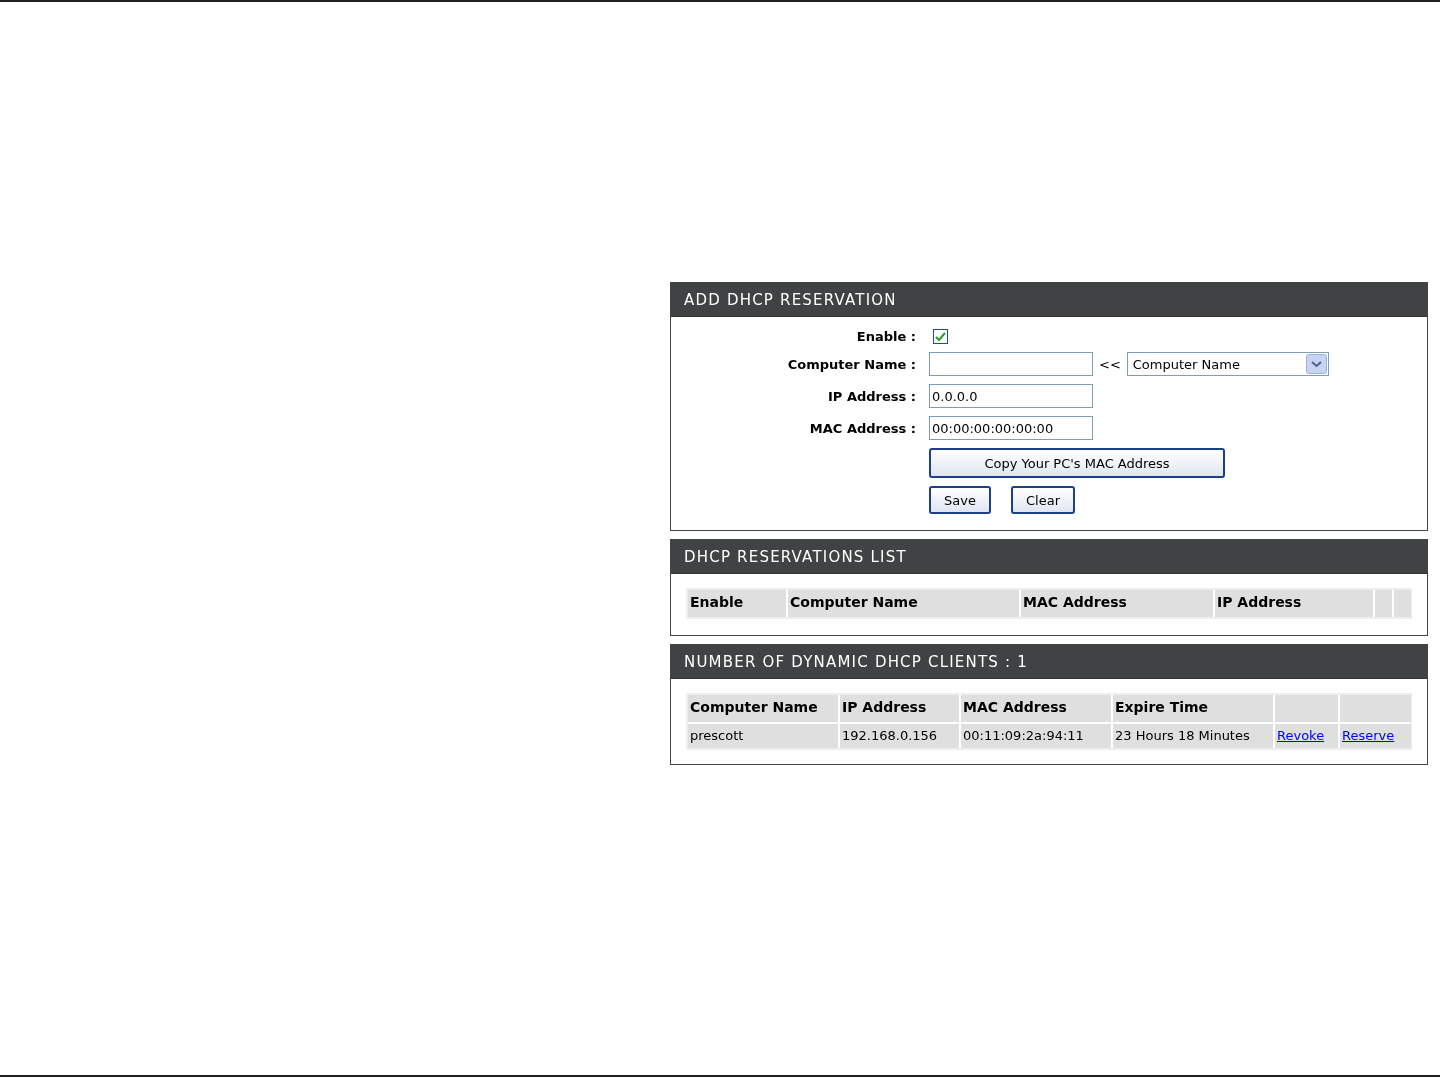 This screenshot has width=1440, height=1081. I want to click on checkmark-icon, so click(940, 336).